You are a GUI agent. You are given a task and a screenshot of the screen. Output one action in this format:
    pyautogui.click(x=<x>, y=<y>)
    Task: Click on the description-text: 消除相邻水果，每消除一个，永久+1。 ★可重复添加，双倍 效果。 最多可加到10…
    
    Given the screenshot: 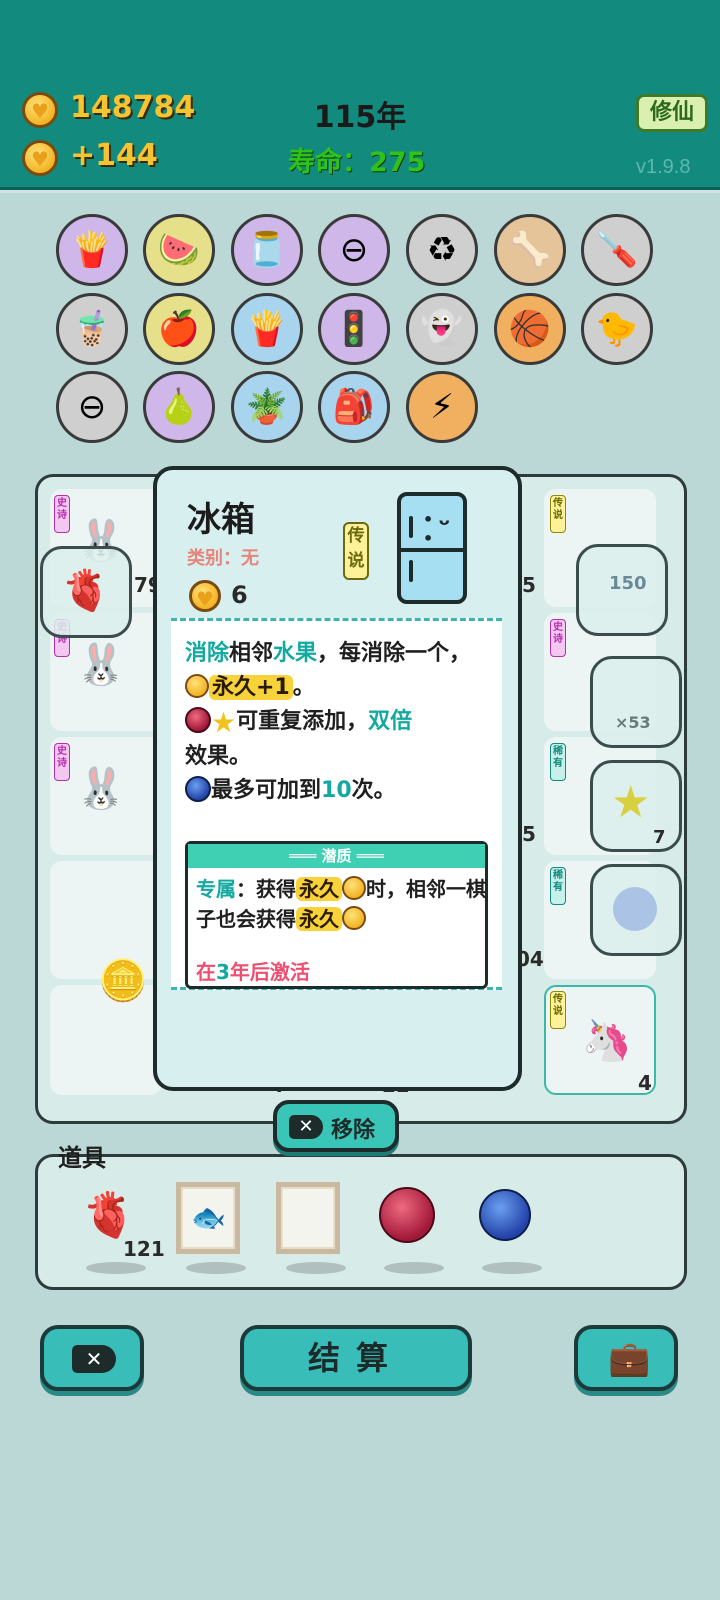 What is the action you would take?
    pyautogui.click(x=328, y=722)
    